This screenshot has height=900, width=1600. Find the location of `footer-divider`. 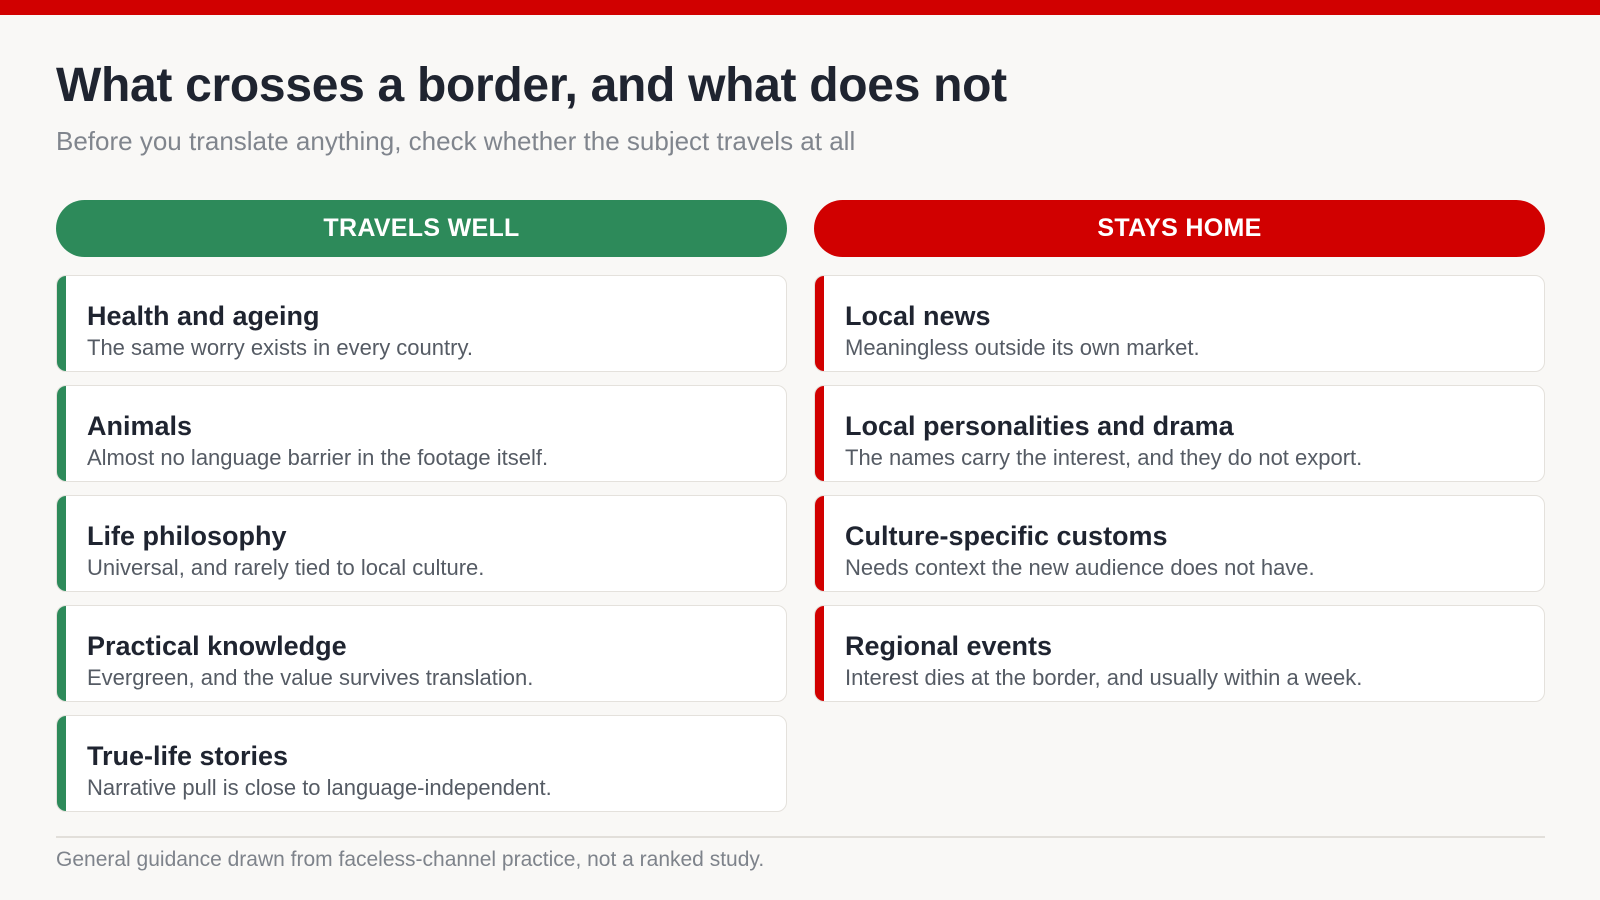

footer-divider is located at coordinates (800, 837).